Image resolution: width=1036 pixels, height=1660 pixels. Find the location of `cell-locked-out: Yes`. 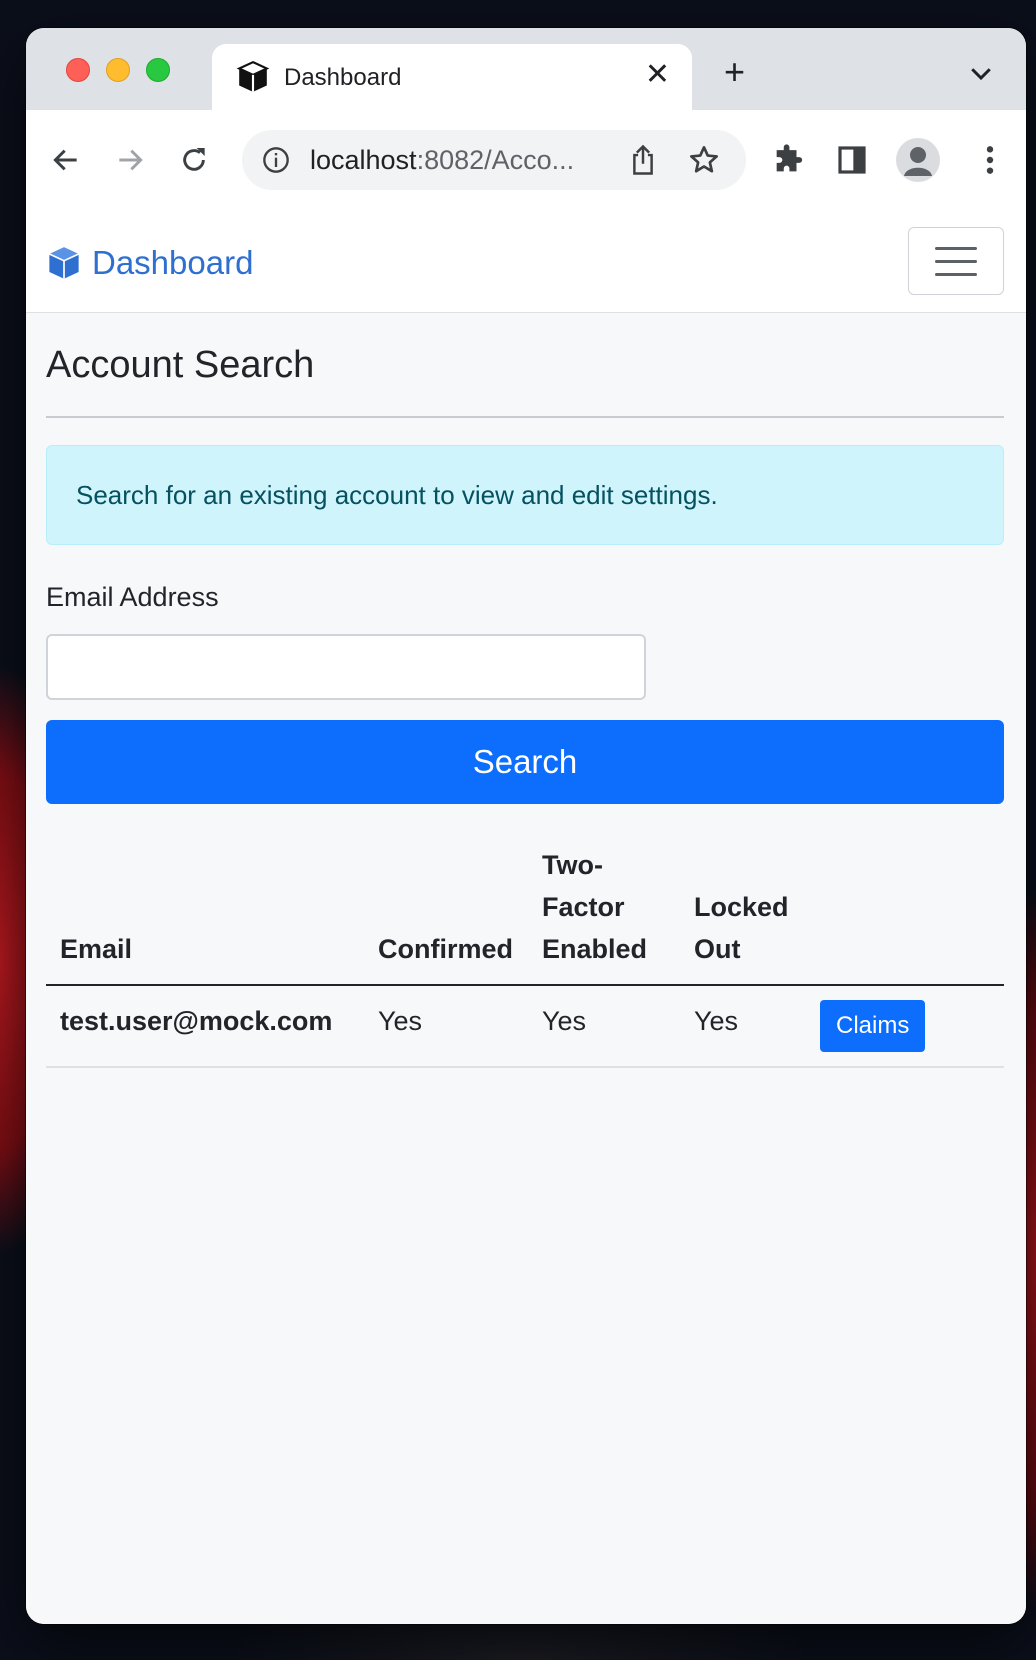

cell-locked-out: Yes is located at coordinates (743, 1026).